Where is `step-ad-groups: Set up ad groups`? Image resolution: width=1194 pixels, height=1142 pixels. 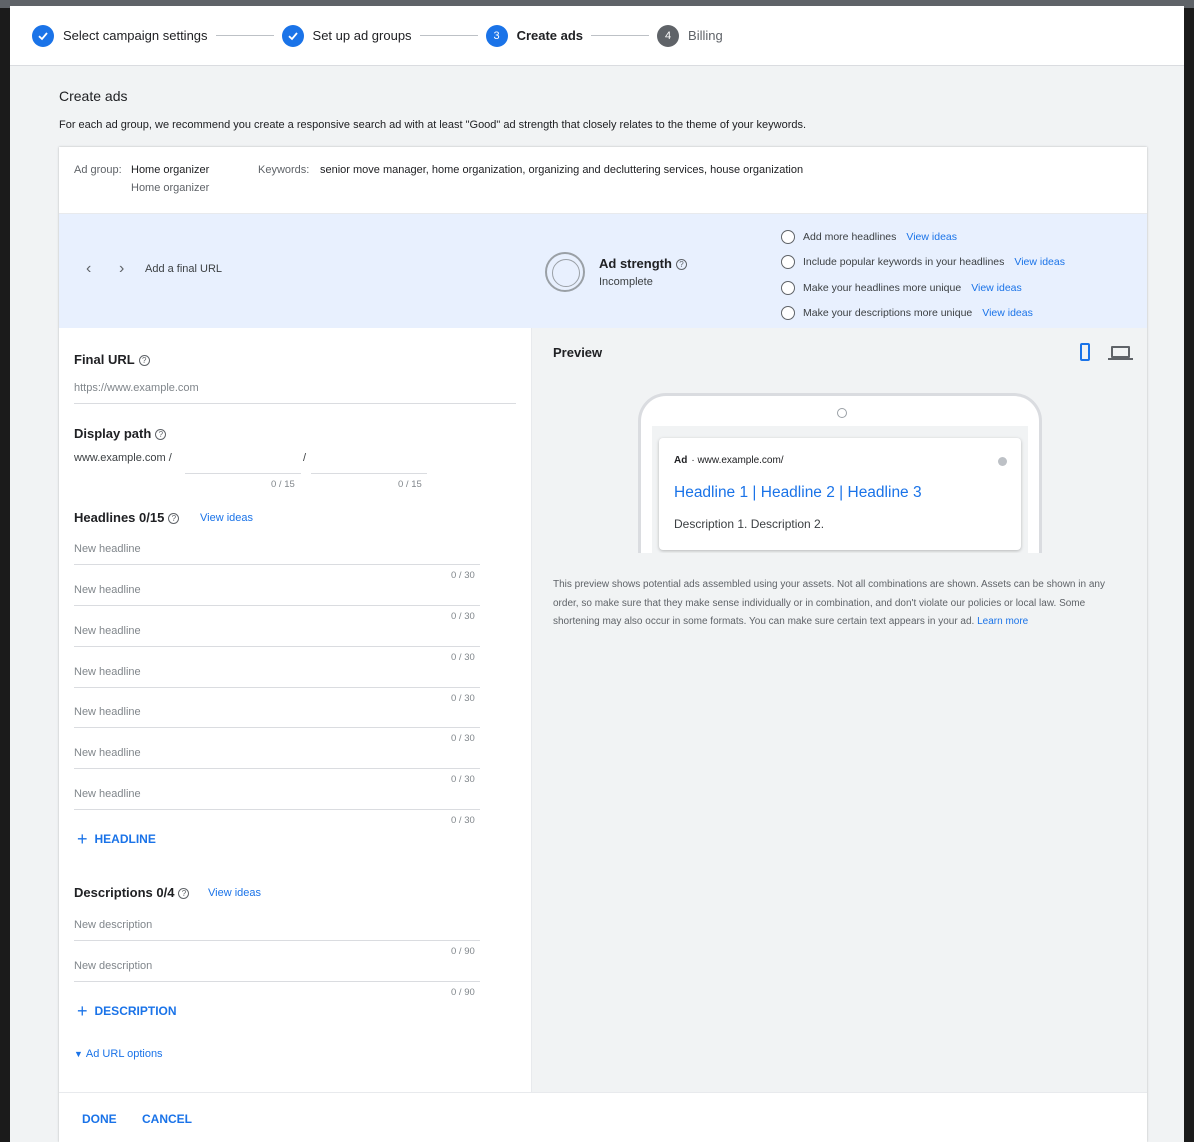
step-ad-groups: Set up ad groups is located at coordinates (346, 35).